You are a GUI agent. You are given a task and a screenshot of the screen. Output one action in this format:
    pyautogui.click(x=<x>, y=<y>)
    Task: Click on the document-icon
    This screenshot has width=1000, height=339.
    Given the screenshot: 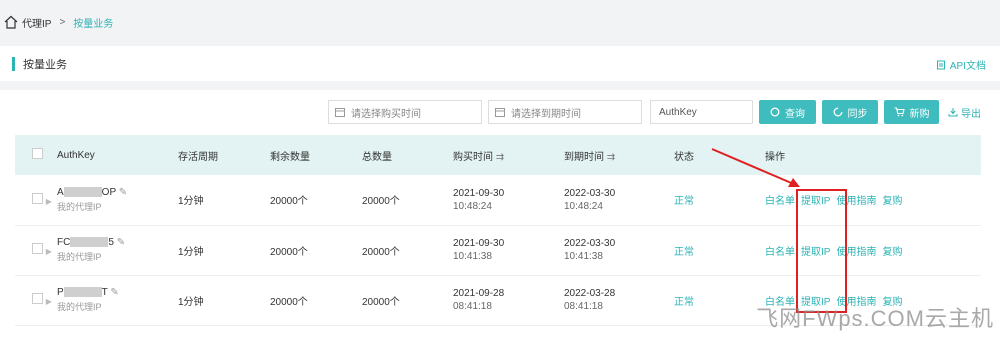 What is the action you would take?
    pyautogui.click(x=940, y=64)
    